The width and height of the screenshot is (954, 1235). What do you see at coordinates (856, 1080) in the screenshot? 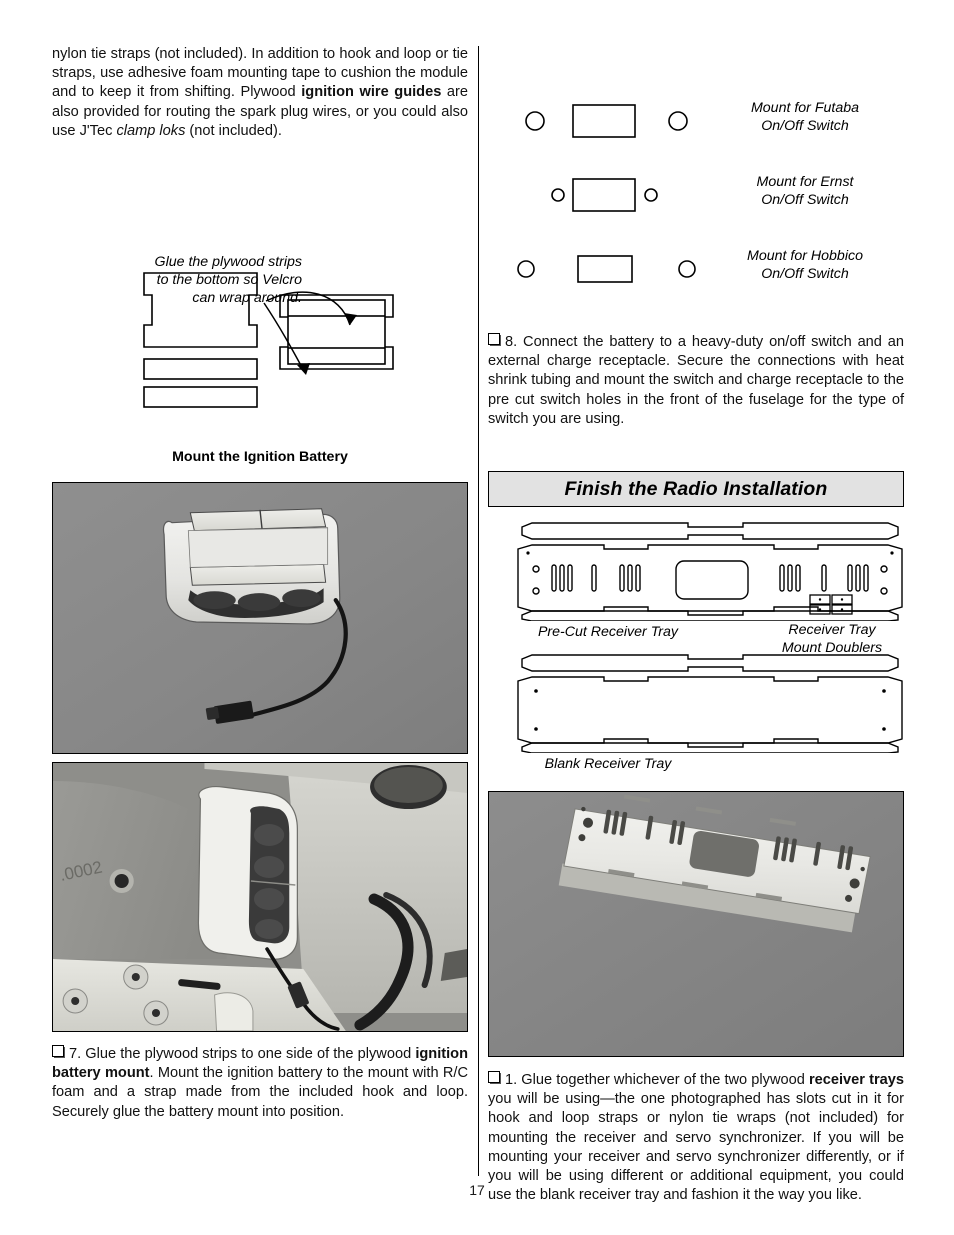
I see `step-1-bold-receiver-trays: receiver trays` at bounding box center [856, 1080].